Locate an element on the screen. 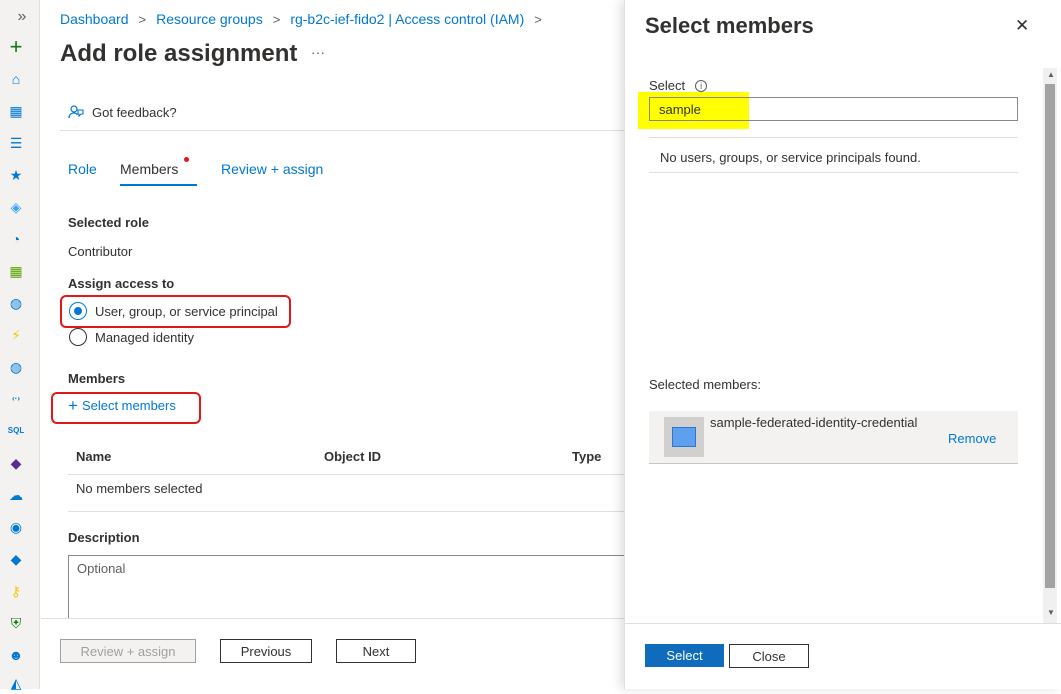 The height and width of the screenshot is (694, 1061). feedback-label: Got feedback? is located at coordinates (134, 112).